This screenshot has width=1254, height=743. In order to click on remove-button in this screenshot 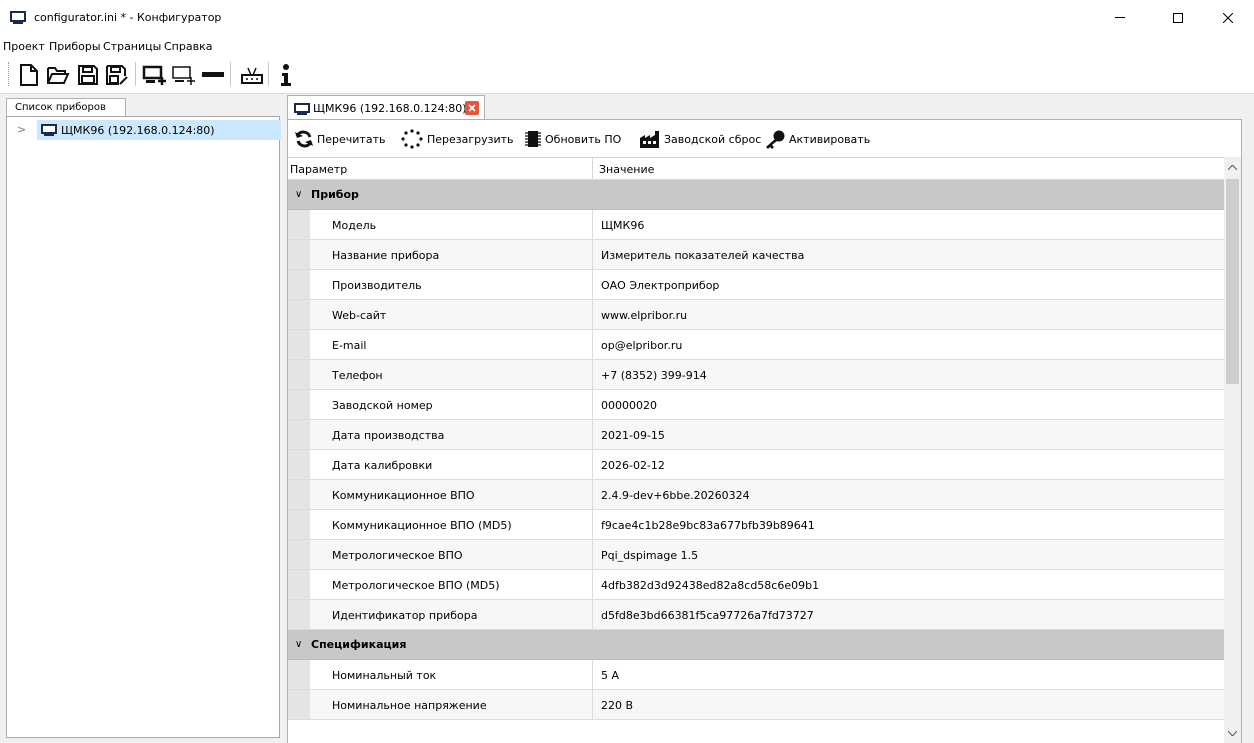, I will do `click(213, 75)`.